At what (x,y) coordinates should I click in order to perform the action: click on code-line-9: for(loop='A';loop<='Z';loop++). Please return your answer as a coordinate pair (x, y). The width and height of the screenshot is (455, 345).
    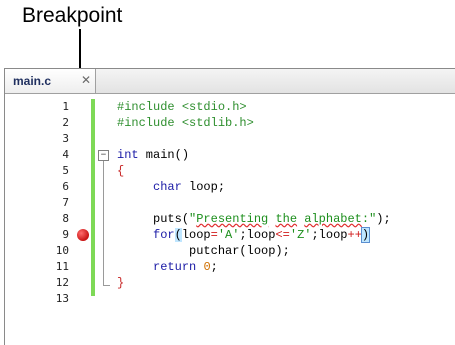
    Looking at the image, I should click on (244, 235).